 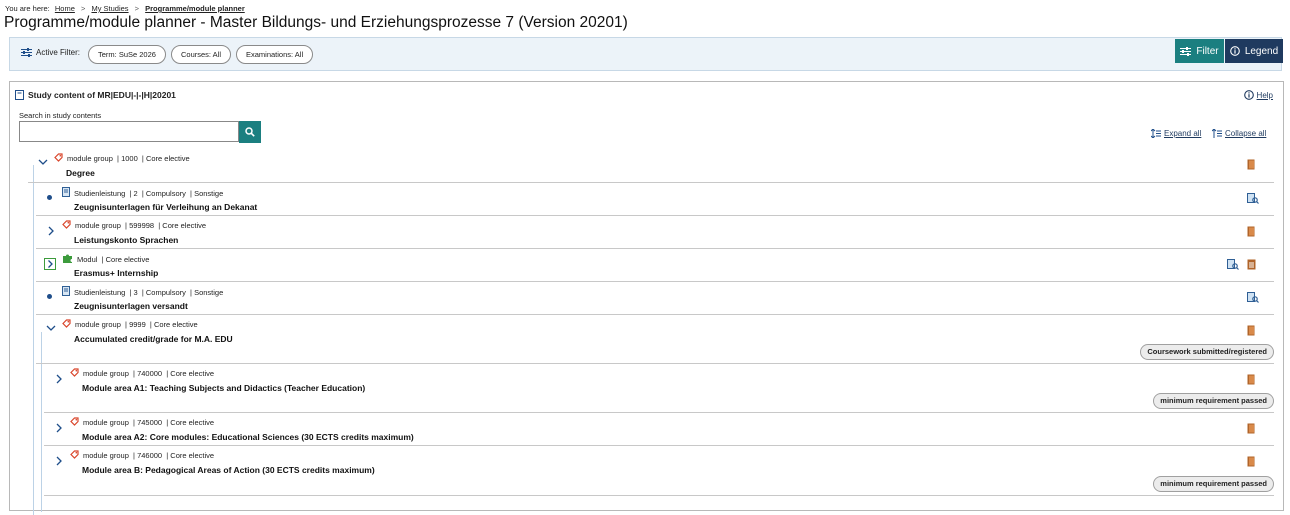 What do you see at coordinates (128, 158) in the screenshot?
I see `row-meta-text: module group | 1000 | Core elective` at bounding box center [128, 158].